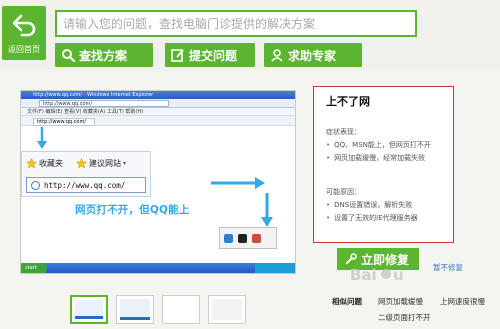 This screenshot has height=329, width=500. What do you see at coordinates (242, 202) in the screenshot?
I see `pointer-arrows-icon` at bounding box center [242, 202].